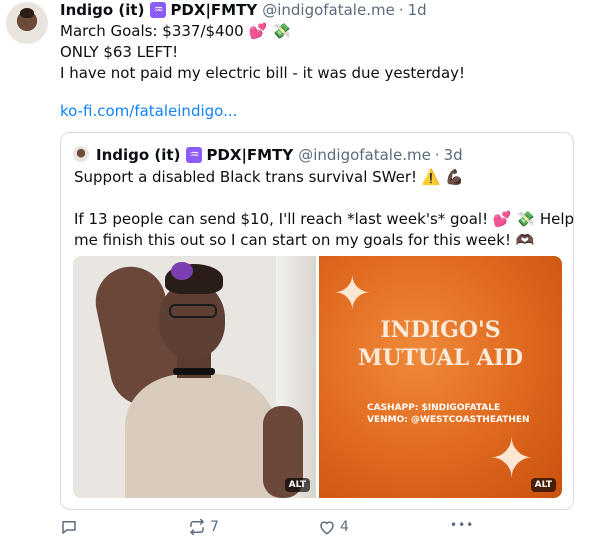  I want to click on like-count: 4, so click(344, 527).